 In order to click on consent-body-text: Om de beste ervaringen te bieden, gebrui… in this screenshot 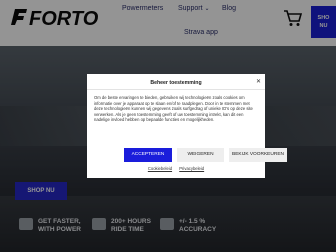, I will do `click(173, 109)`.